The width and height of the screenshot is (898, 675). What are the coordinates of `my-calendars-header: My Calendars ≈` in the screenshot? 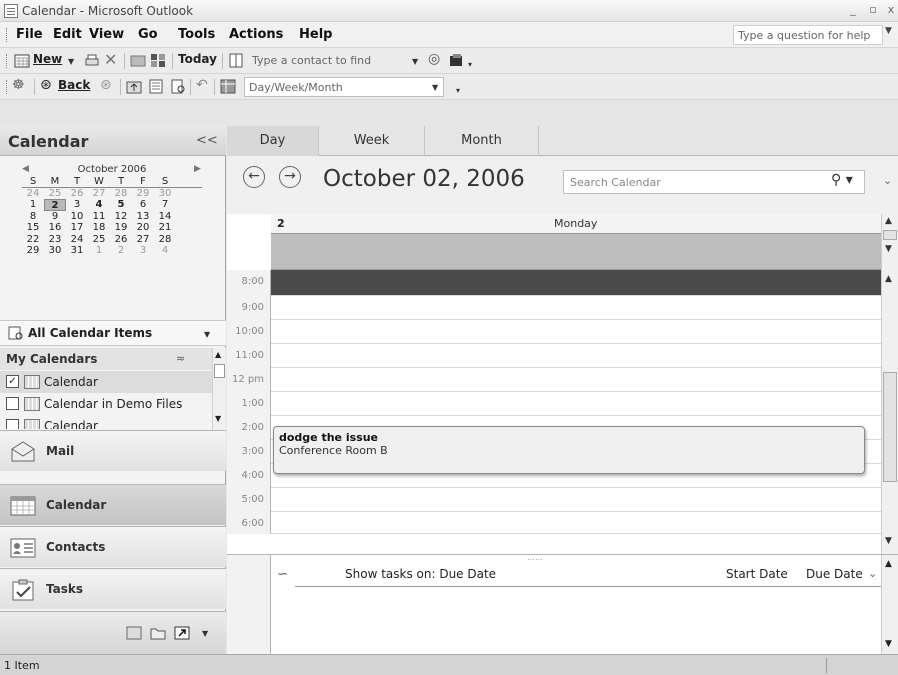 It's located at (106, 359).